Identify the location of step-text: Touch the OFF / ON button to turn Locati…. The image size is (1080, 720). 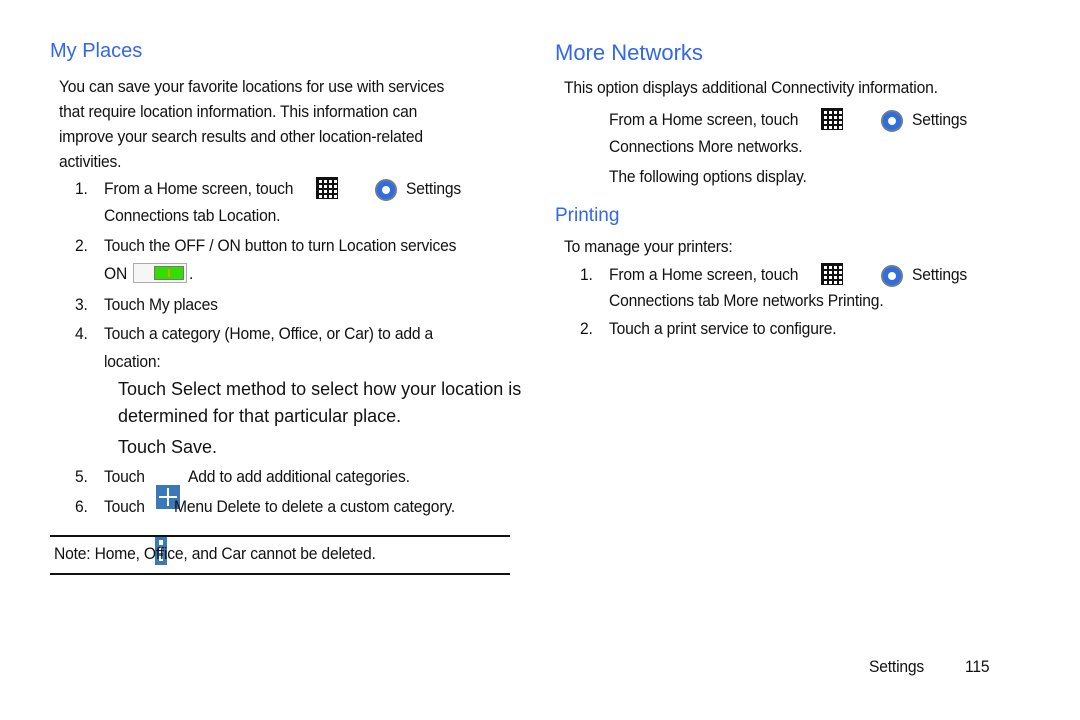
(280, 245).